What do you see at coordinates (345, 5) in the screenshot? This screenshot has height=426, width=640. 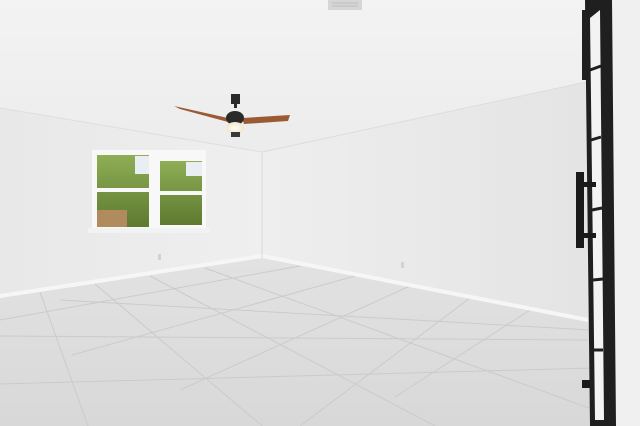 I see `vent-icon` at bounding box center [345, 5].